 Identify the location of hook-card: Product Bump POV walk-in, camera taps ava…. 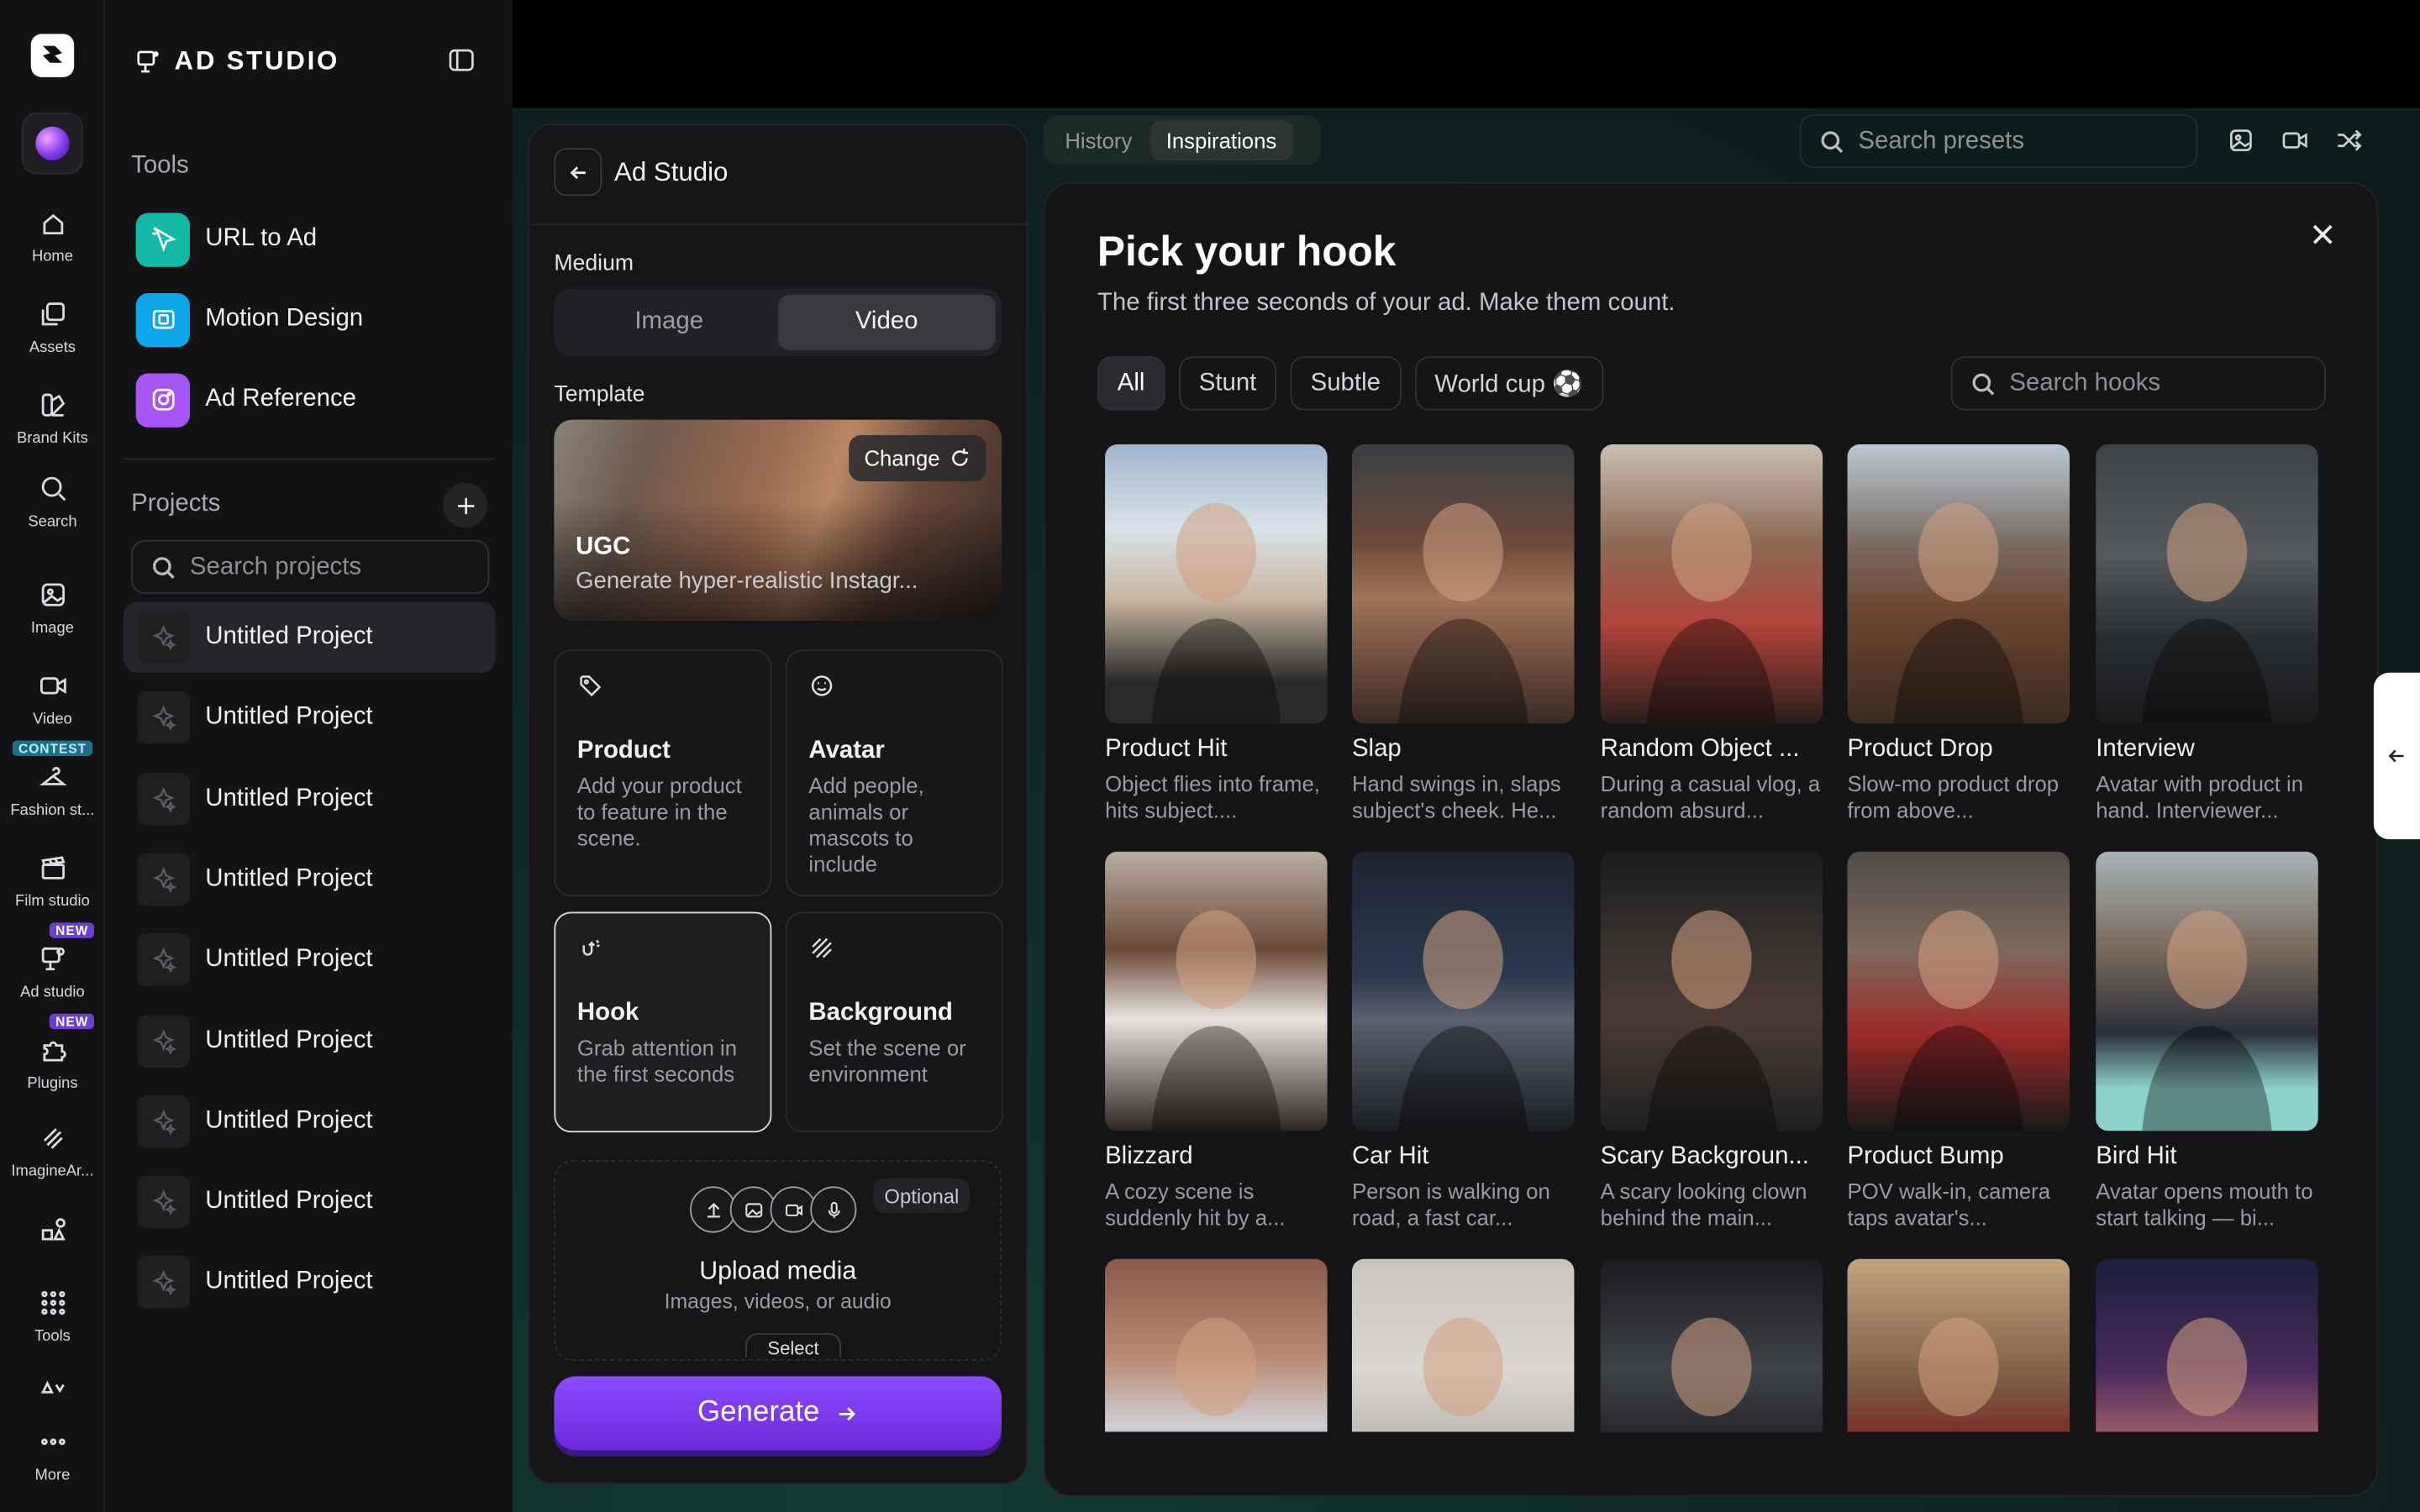
(1959, 1041).